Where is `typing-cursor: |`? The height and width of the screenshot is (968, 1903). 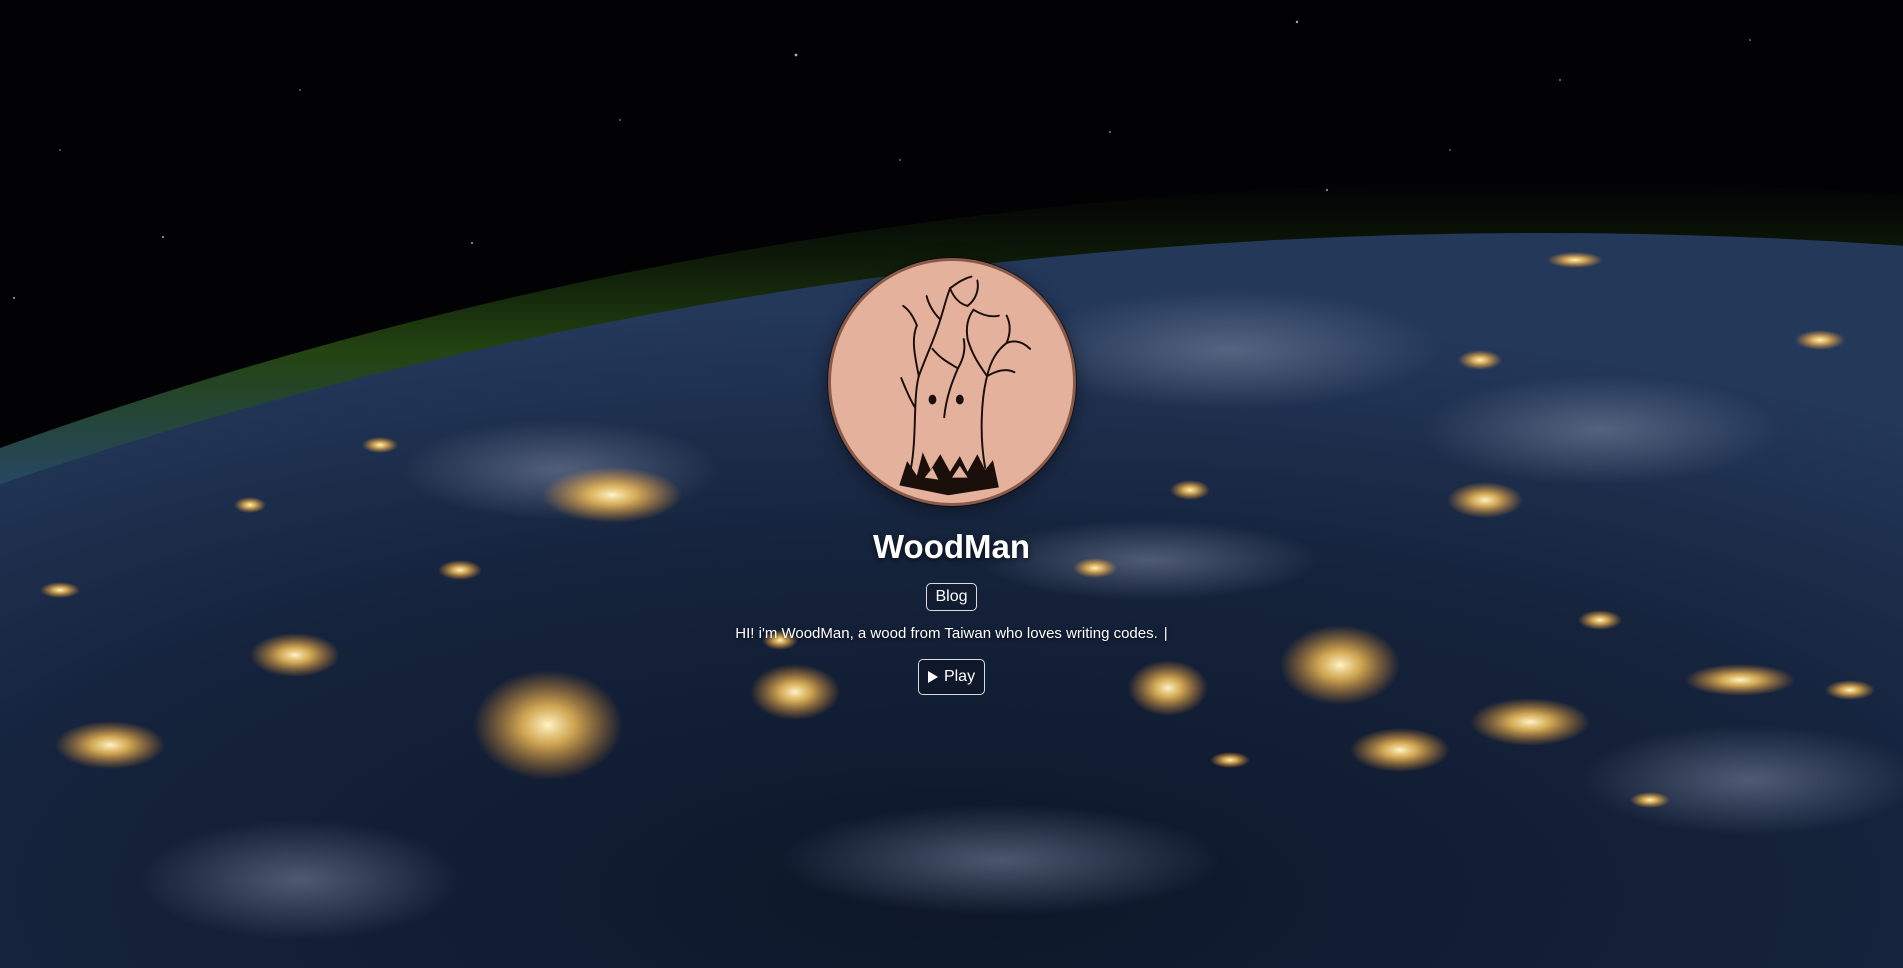 typing-cursor: | is located at coordinates (1165, 633).